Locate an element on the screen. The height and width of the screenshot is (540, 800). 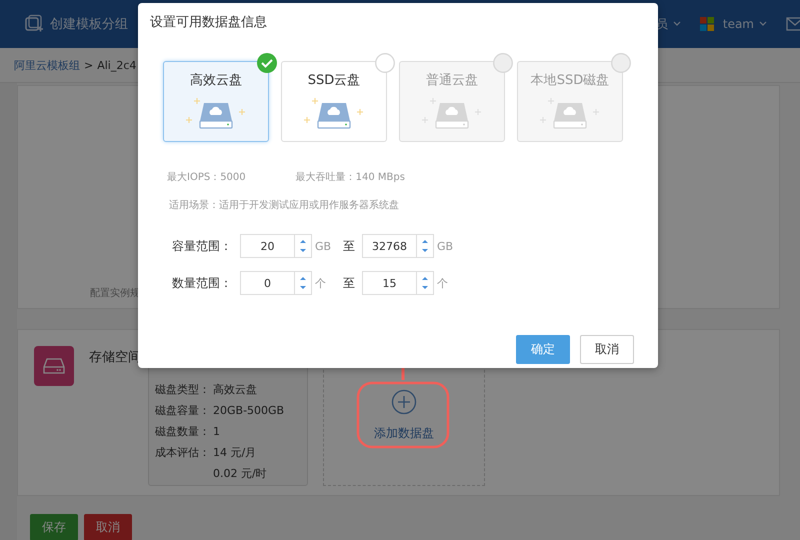
disk-info-line: 0.02 元/时 is located at coordinates (240, 474).